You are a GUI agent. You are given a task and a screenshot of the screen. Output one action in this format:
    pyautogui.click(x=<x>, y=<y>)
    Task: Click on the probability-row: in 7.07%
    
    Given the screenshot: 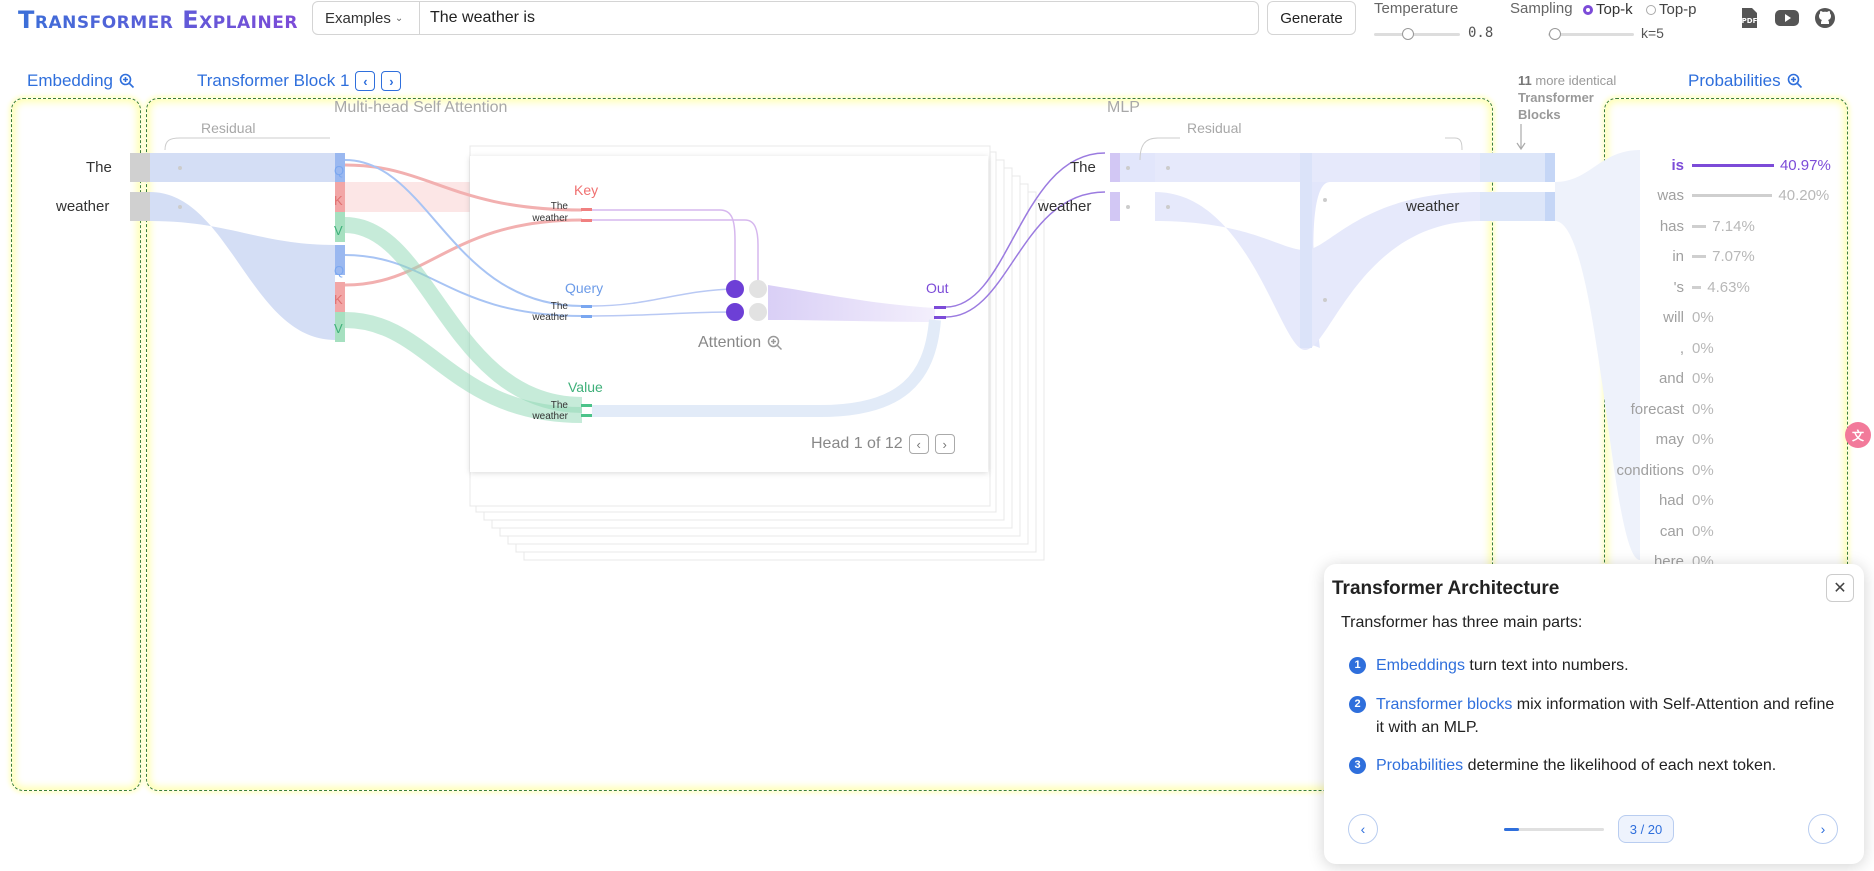 What is the action you would take?
    pyautogui.click(x=1720, y=257)
    